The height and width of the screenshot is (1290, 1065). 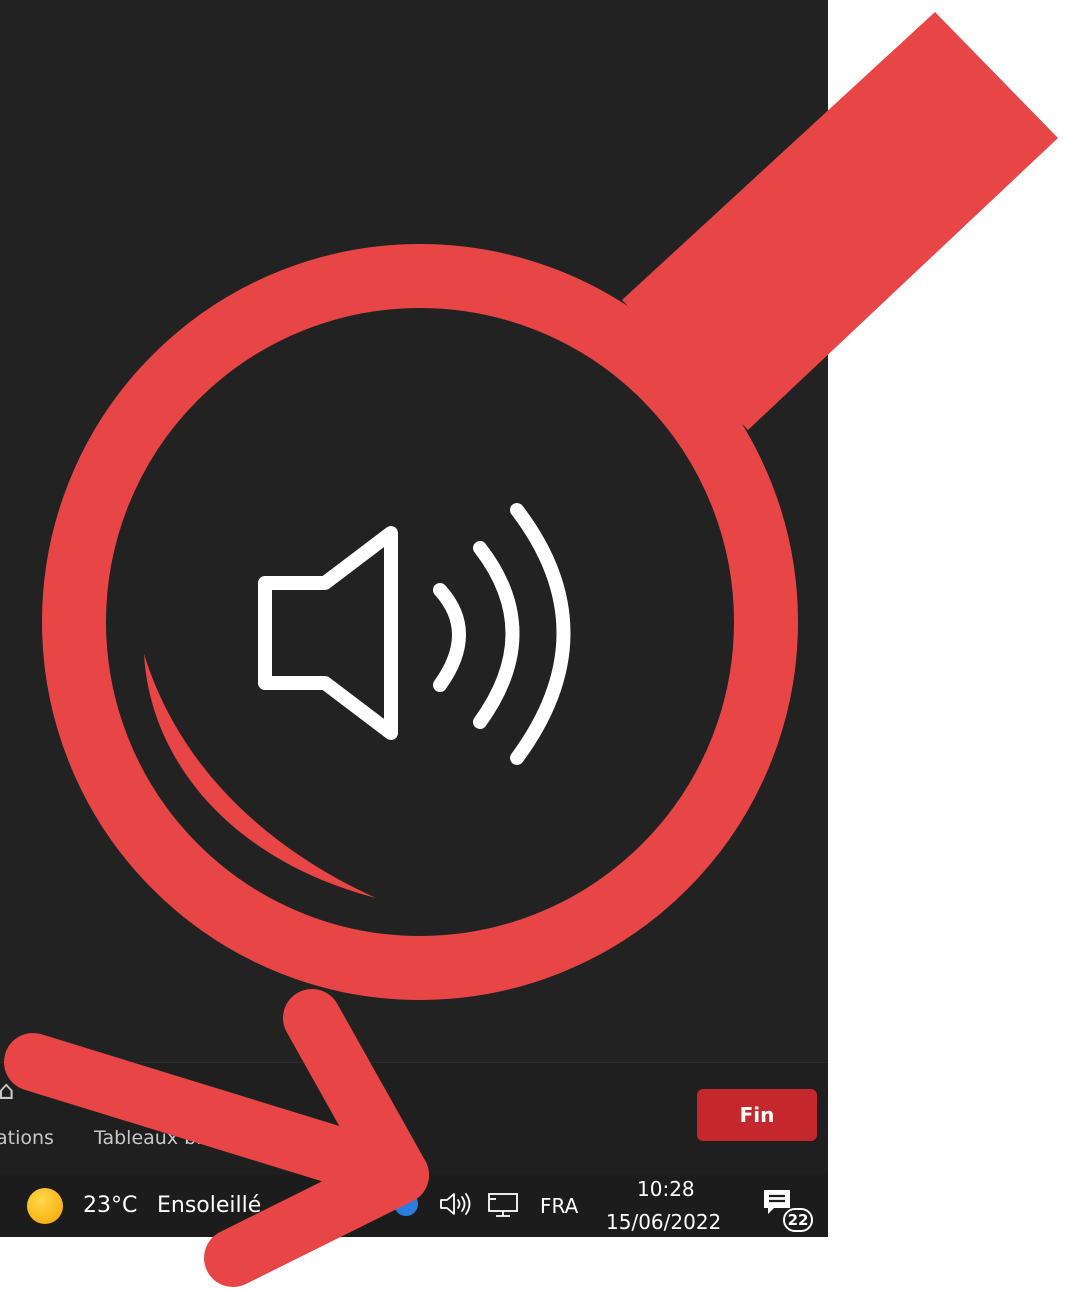 I want to click on clock-date: 15/06/2022, so click(x=663, y=1222).